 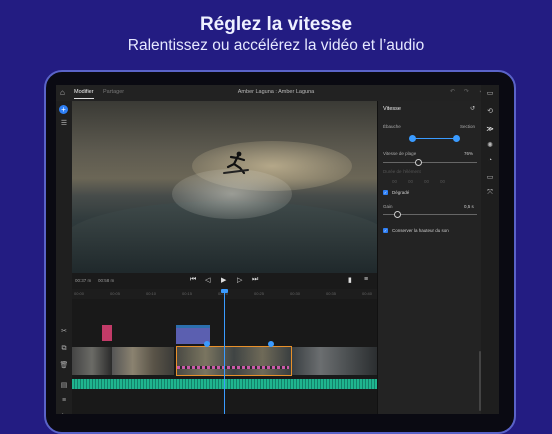 I want to click on source-range-label: Durée de l’élément, so click(x=402, y=171).